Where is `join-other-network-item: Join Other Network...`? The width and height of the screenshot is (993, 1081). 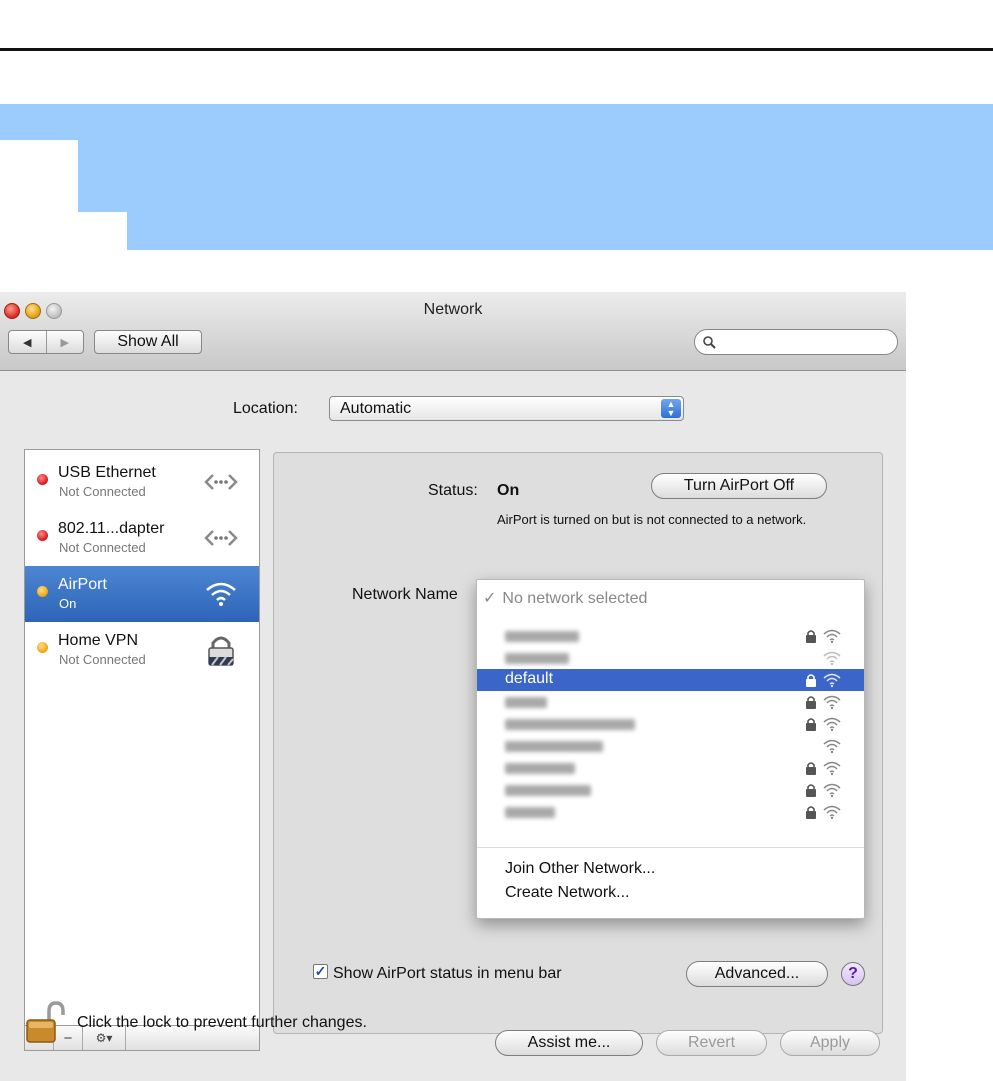
join-other-network-item: Join Other Network... is located at coordinates (580, 869).